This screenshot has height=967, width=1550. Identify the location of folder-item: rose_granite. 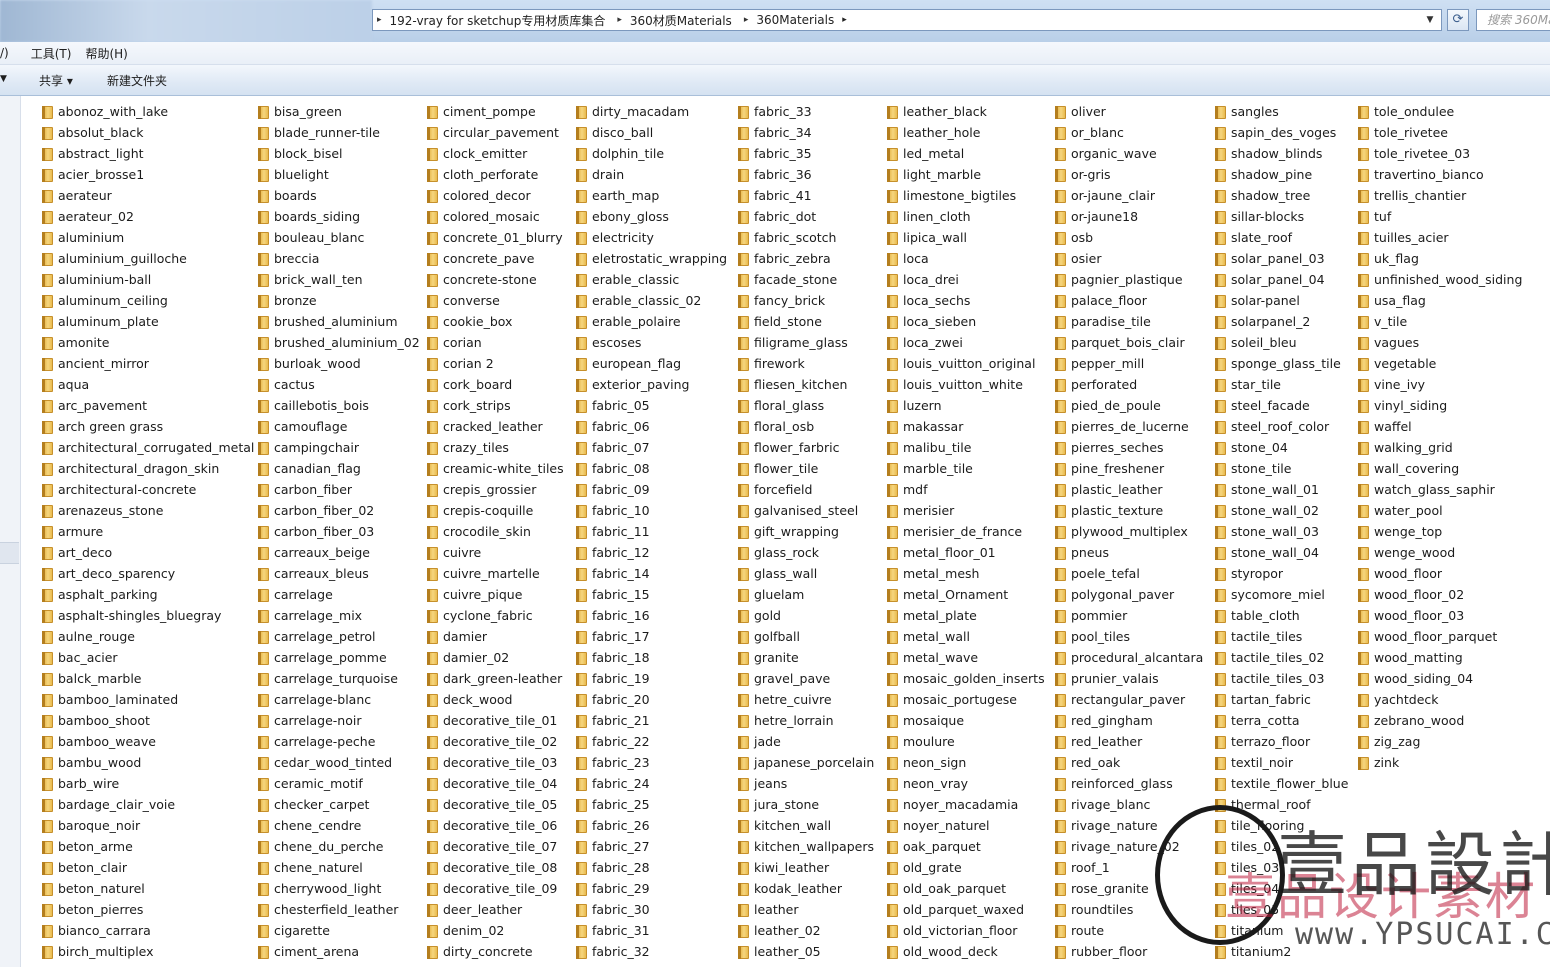
(1128, 888).